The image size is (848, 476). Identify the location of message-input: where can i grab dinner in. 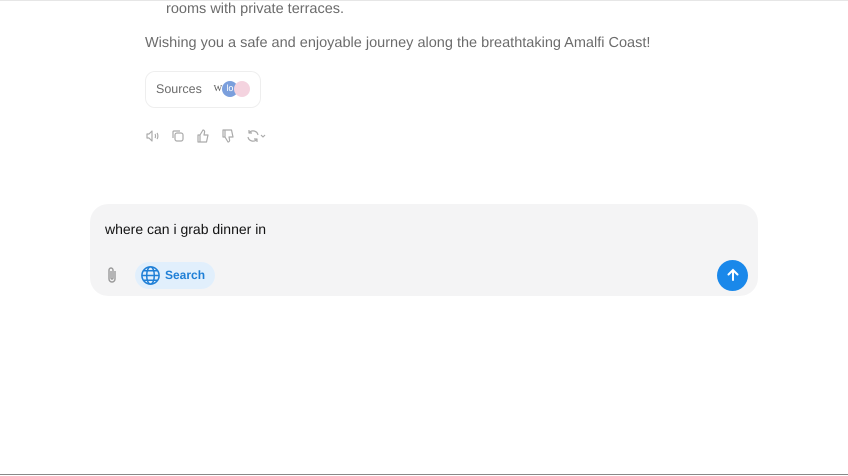
(426, 229).